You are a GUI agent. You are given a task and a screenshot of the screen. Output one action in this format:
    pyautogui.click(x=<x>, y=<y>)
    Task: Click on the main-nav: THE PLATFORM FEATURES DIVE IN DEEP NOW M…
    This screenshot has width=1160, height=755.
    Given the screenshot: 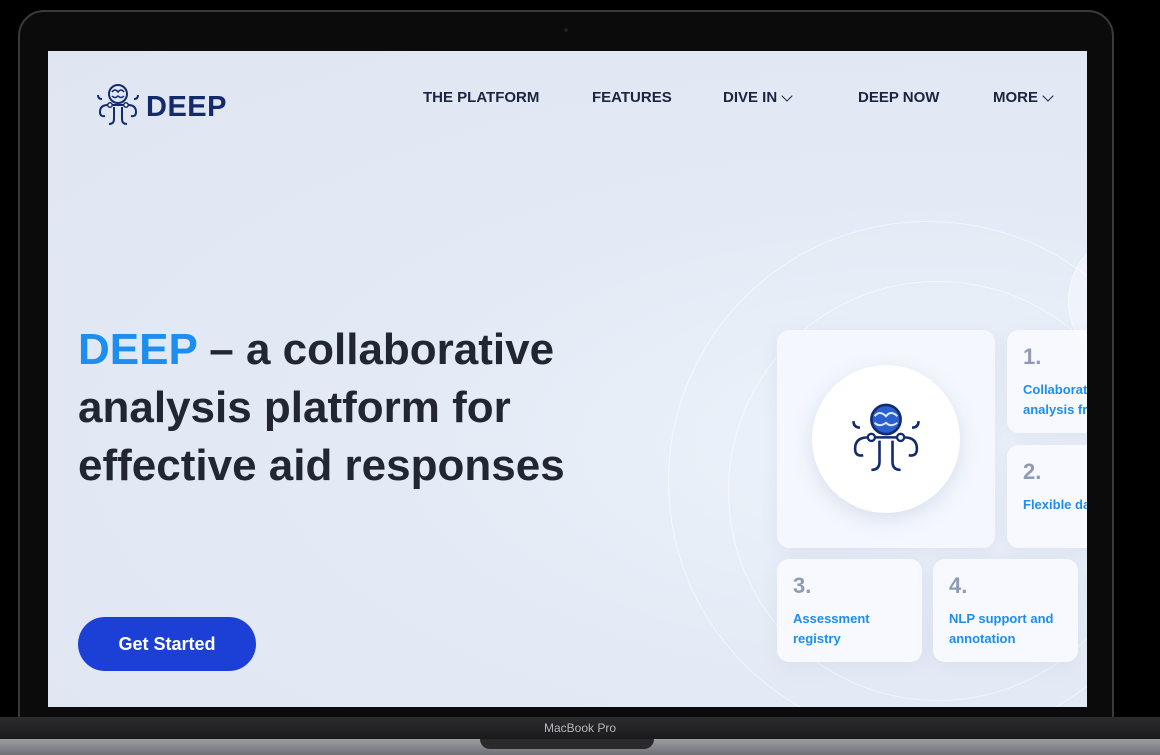 What is the action you would take?
    pyautogui.click(x=567, y=100)
    